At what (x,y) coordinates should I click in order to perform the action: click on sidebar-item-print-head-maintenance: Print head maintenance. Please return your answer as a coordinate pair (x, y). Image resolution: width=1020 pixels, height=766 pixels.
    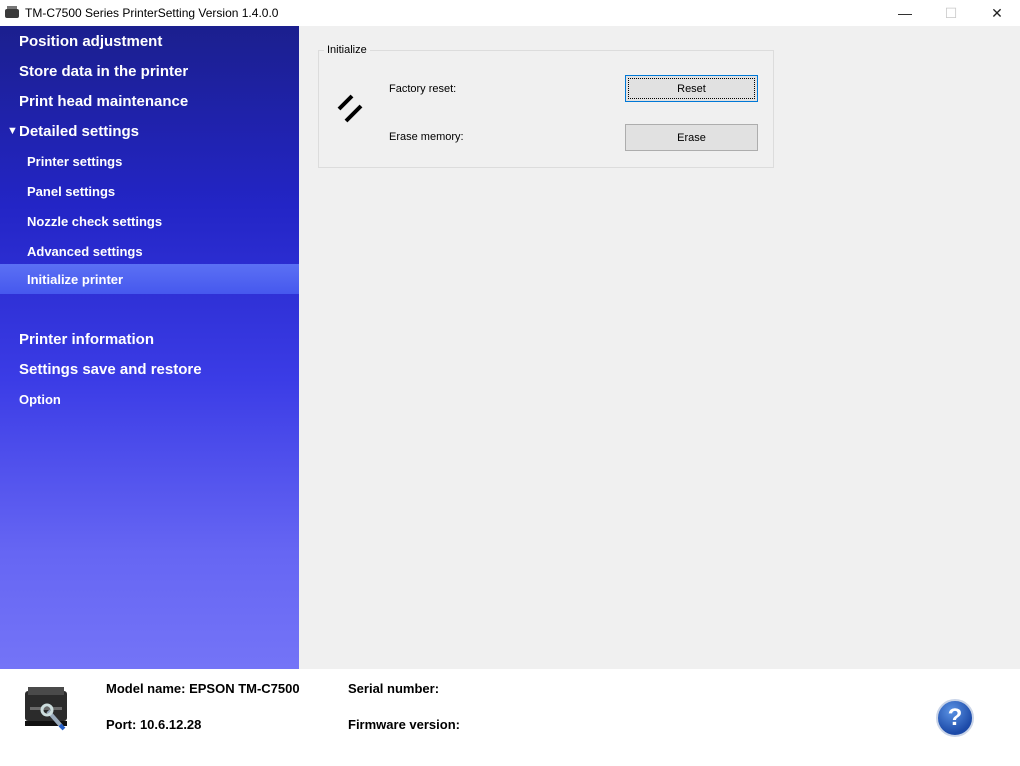
    Looking at the image, I should click on (149, 101).